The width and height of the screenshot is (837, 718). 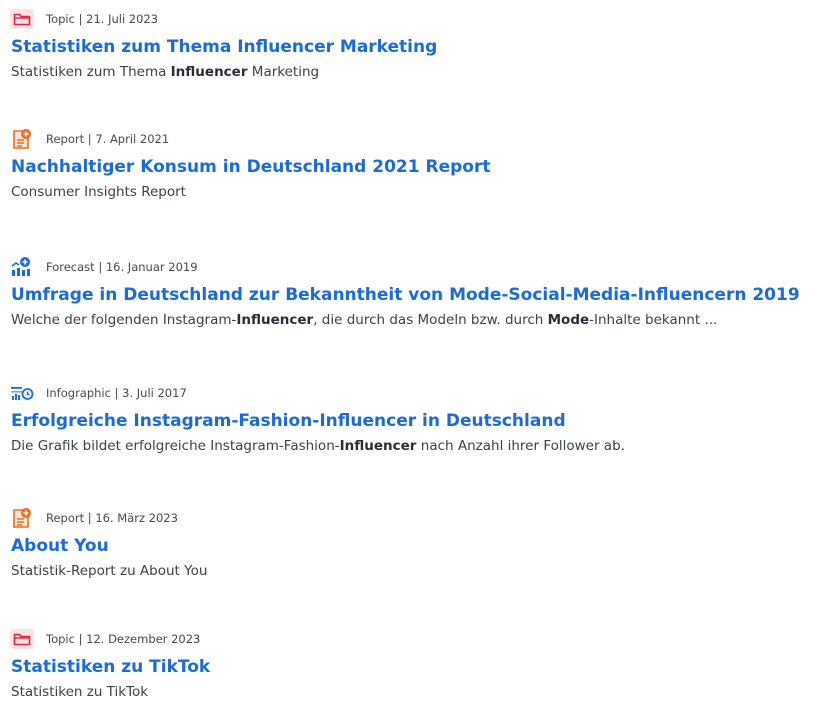 I want to click on result-description: Statistik-Report zu About You, so click(x=109, y=571).